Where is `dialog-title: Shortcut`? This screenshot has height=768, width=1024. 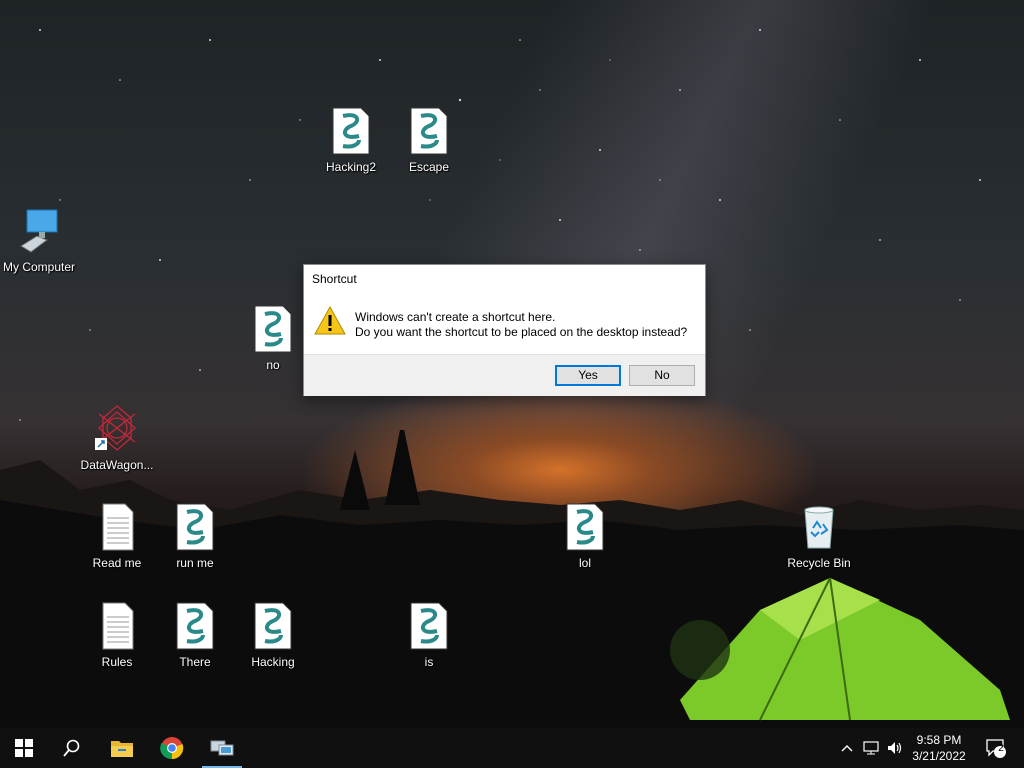 dialog-title: Shortcut is located at coordinates (334, 279).